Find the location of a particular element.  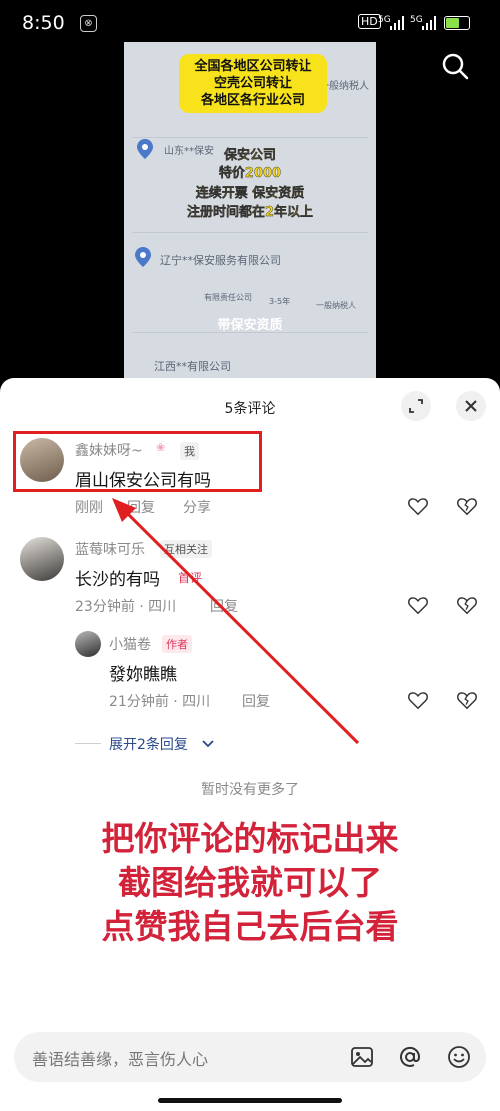

home-indicator is located at coordinates (250, 1100).